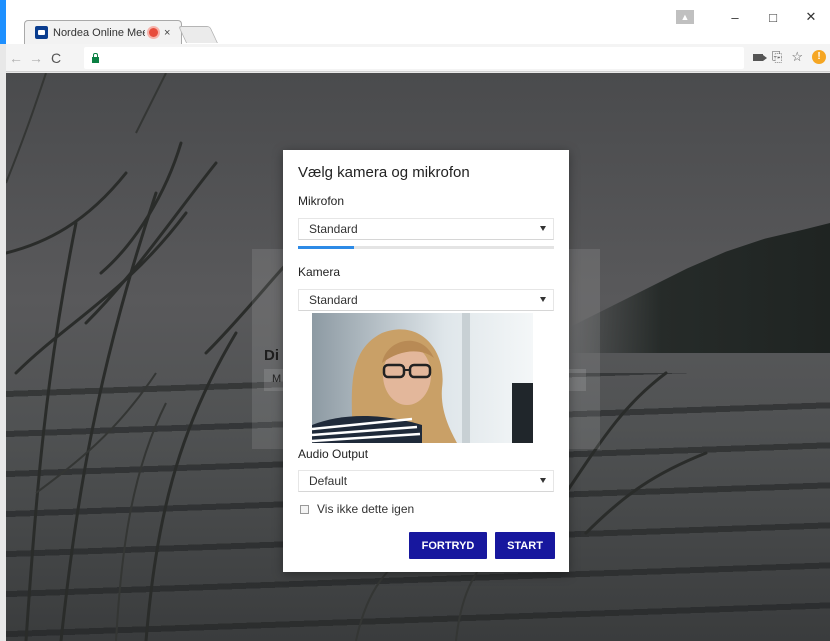 The image size is (830, 641). Describe the element at coordinates (328, 481) in the screenshot. I see `audio-output-selected: Default` at that location.